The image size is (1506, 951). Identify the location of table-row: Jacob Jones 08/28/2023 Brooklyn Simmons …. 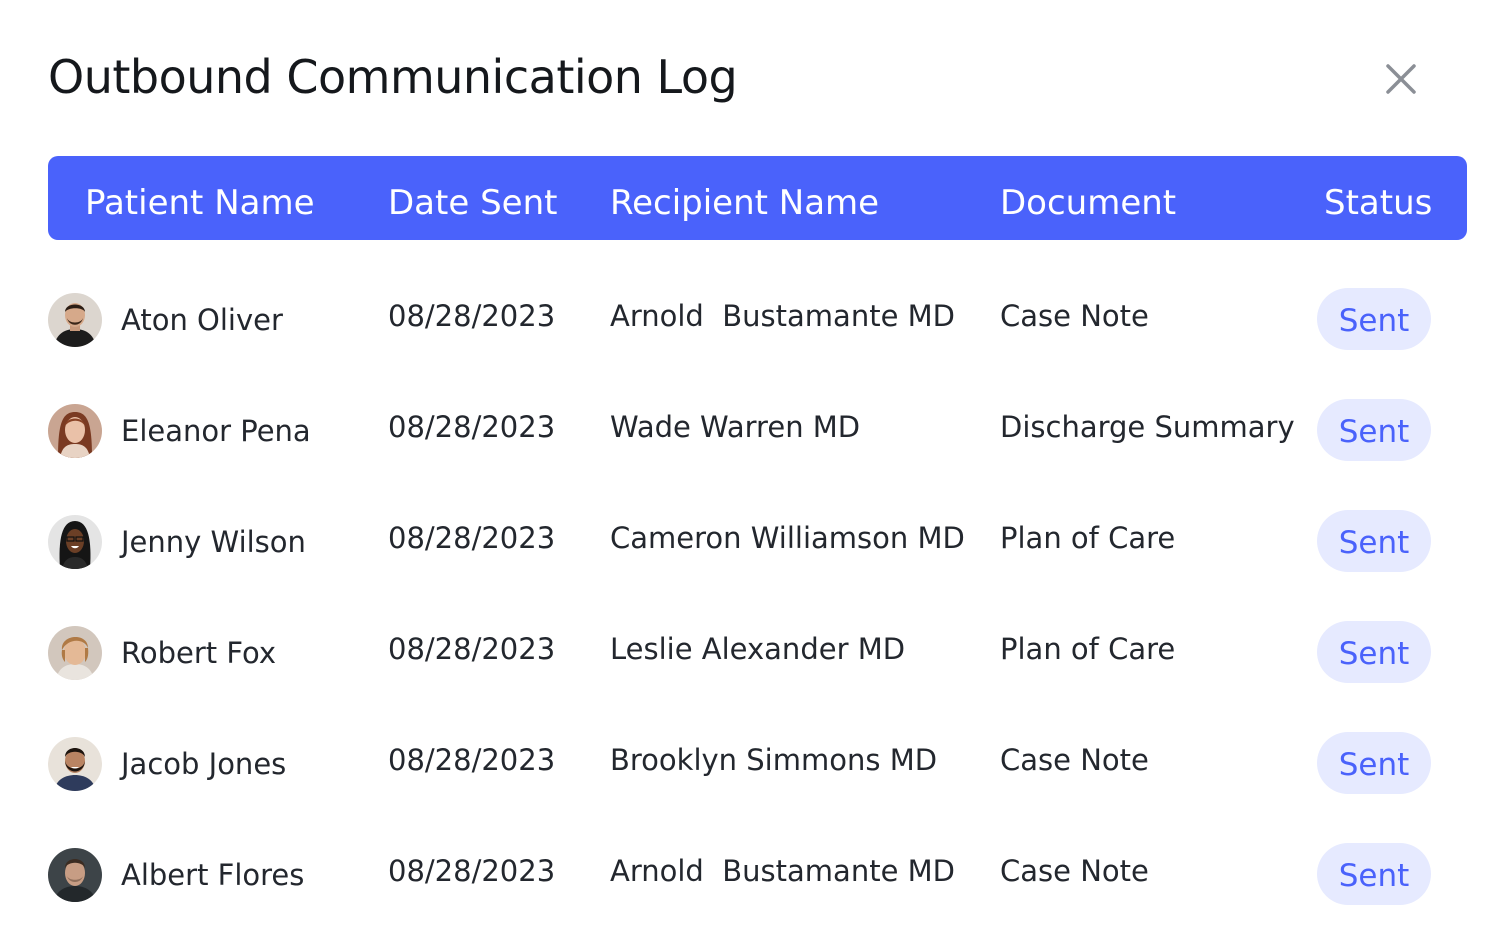
(757, 764).